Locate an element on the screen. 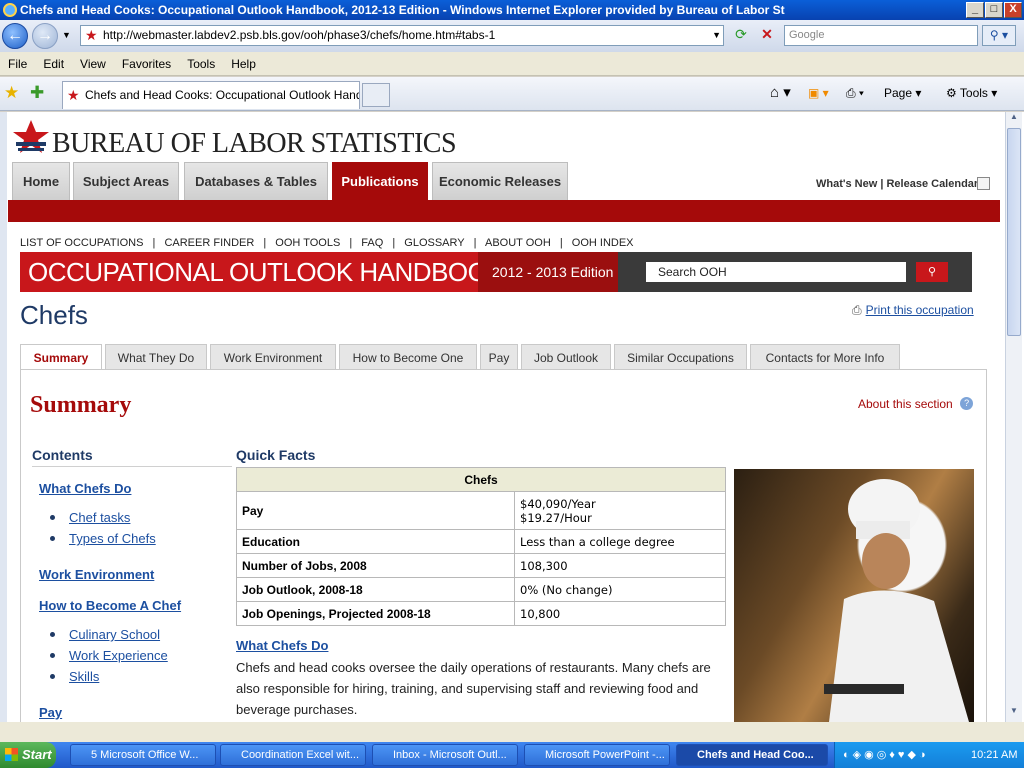 Image resolution: width=1024 pixels, height=768 pixels. tab-summary: Summary is located at coordinates (61, 357).